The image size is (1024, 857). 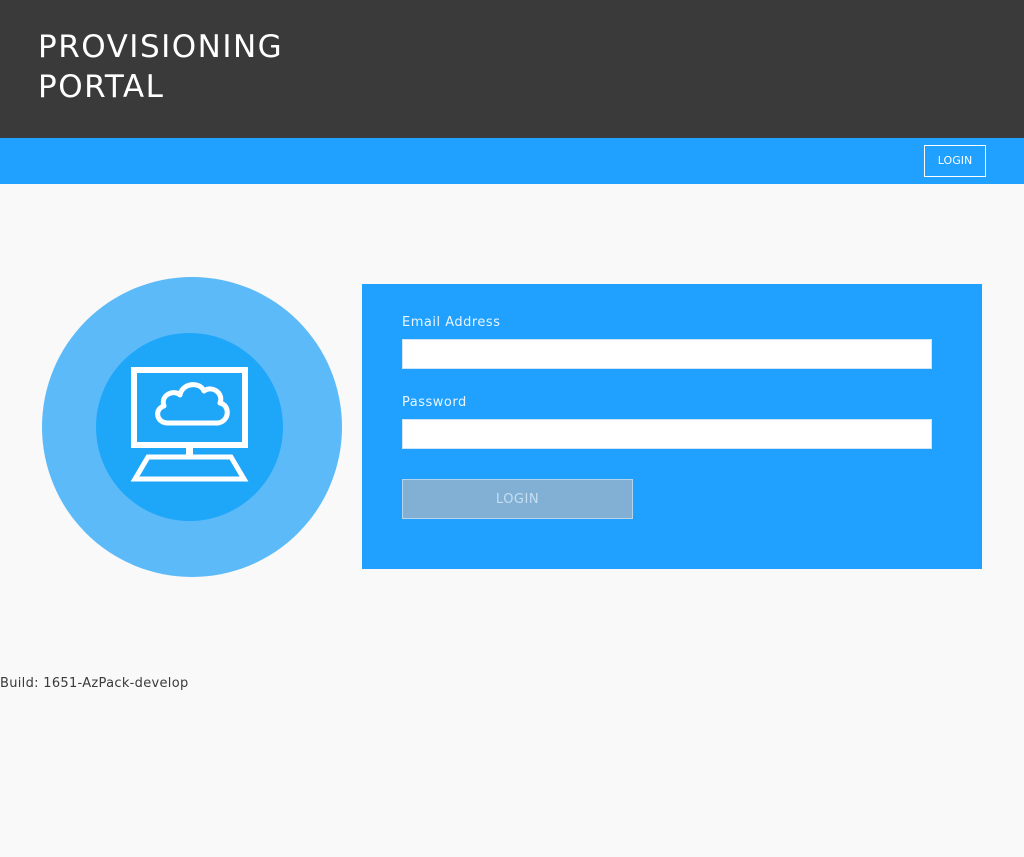 What do you see at coordinates (101, 87) in the screenshot?
I see `app-title-line-2: PORTAL` at bounding box center [101, 87].